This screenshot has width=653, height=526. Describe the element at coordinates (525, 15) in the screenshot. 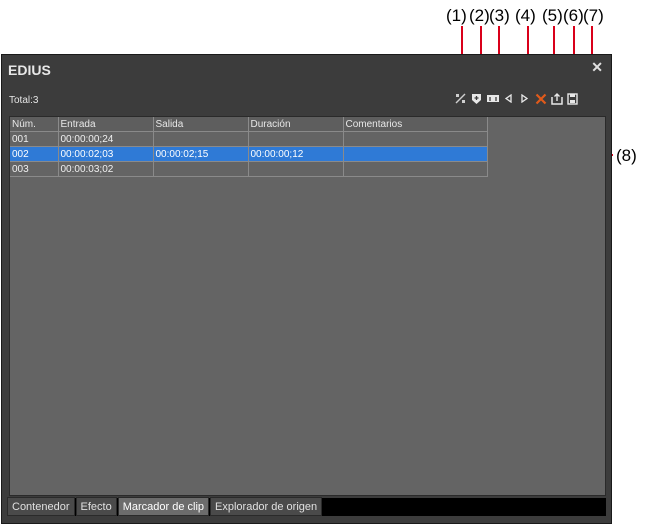

I see `callout-4: (4)` at that location.